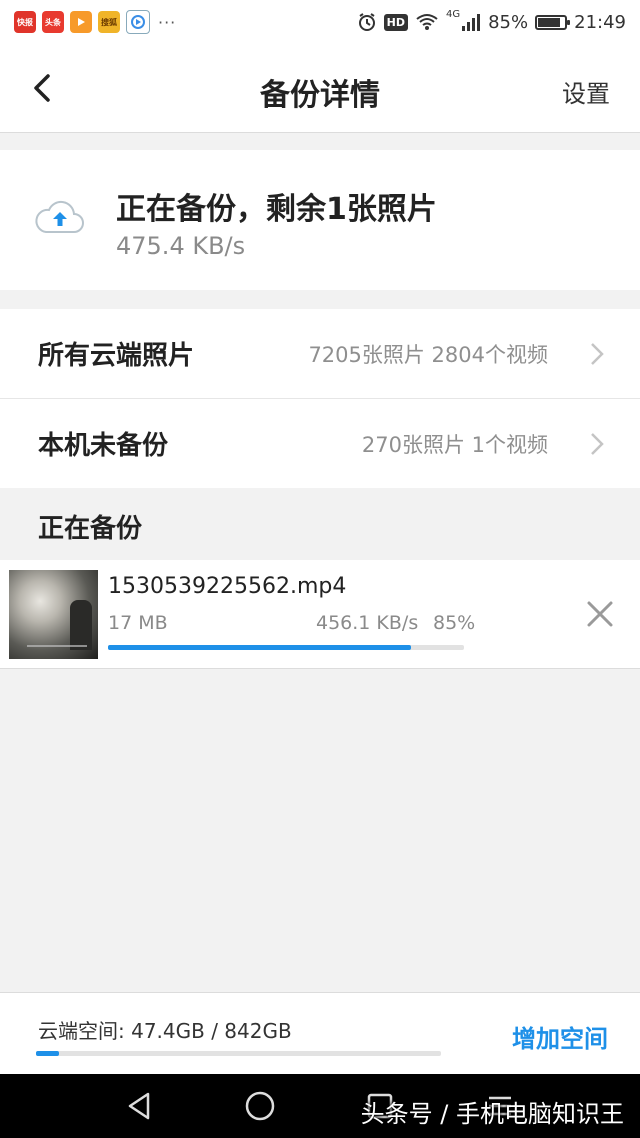 The width and height of the screenshot is (640, 1138). What do you see at coordinates (165, 1031) in the screenshot?
I see `storage-usage-label: 云端空间: 47.4GB / 842GB` at bounding box center [165, 1031].